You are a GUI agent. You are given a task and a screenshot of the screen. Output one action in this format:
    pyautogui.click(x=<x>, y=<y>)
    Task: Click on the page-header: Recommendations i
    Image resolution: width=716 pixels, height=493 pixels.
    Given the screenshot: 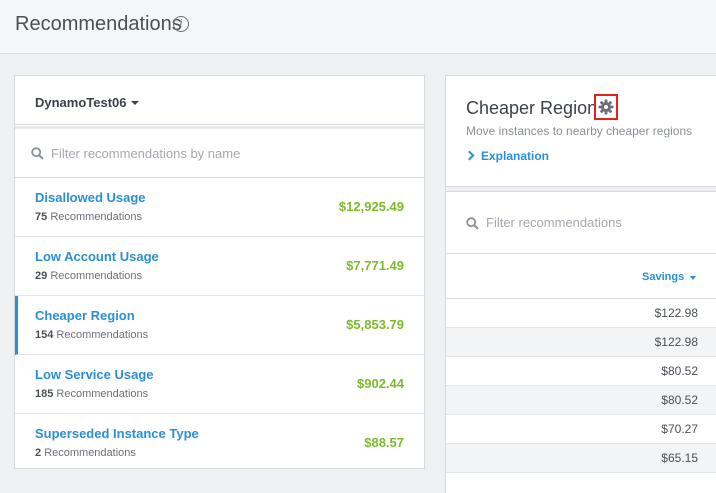 What is the action you would take?
    pyautogui.click(x=358, y=27)
    